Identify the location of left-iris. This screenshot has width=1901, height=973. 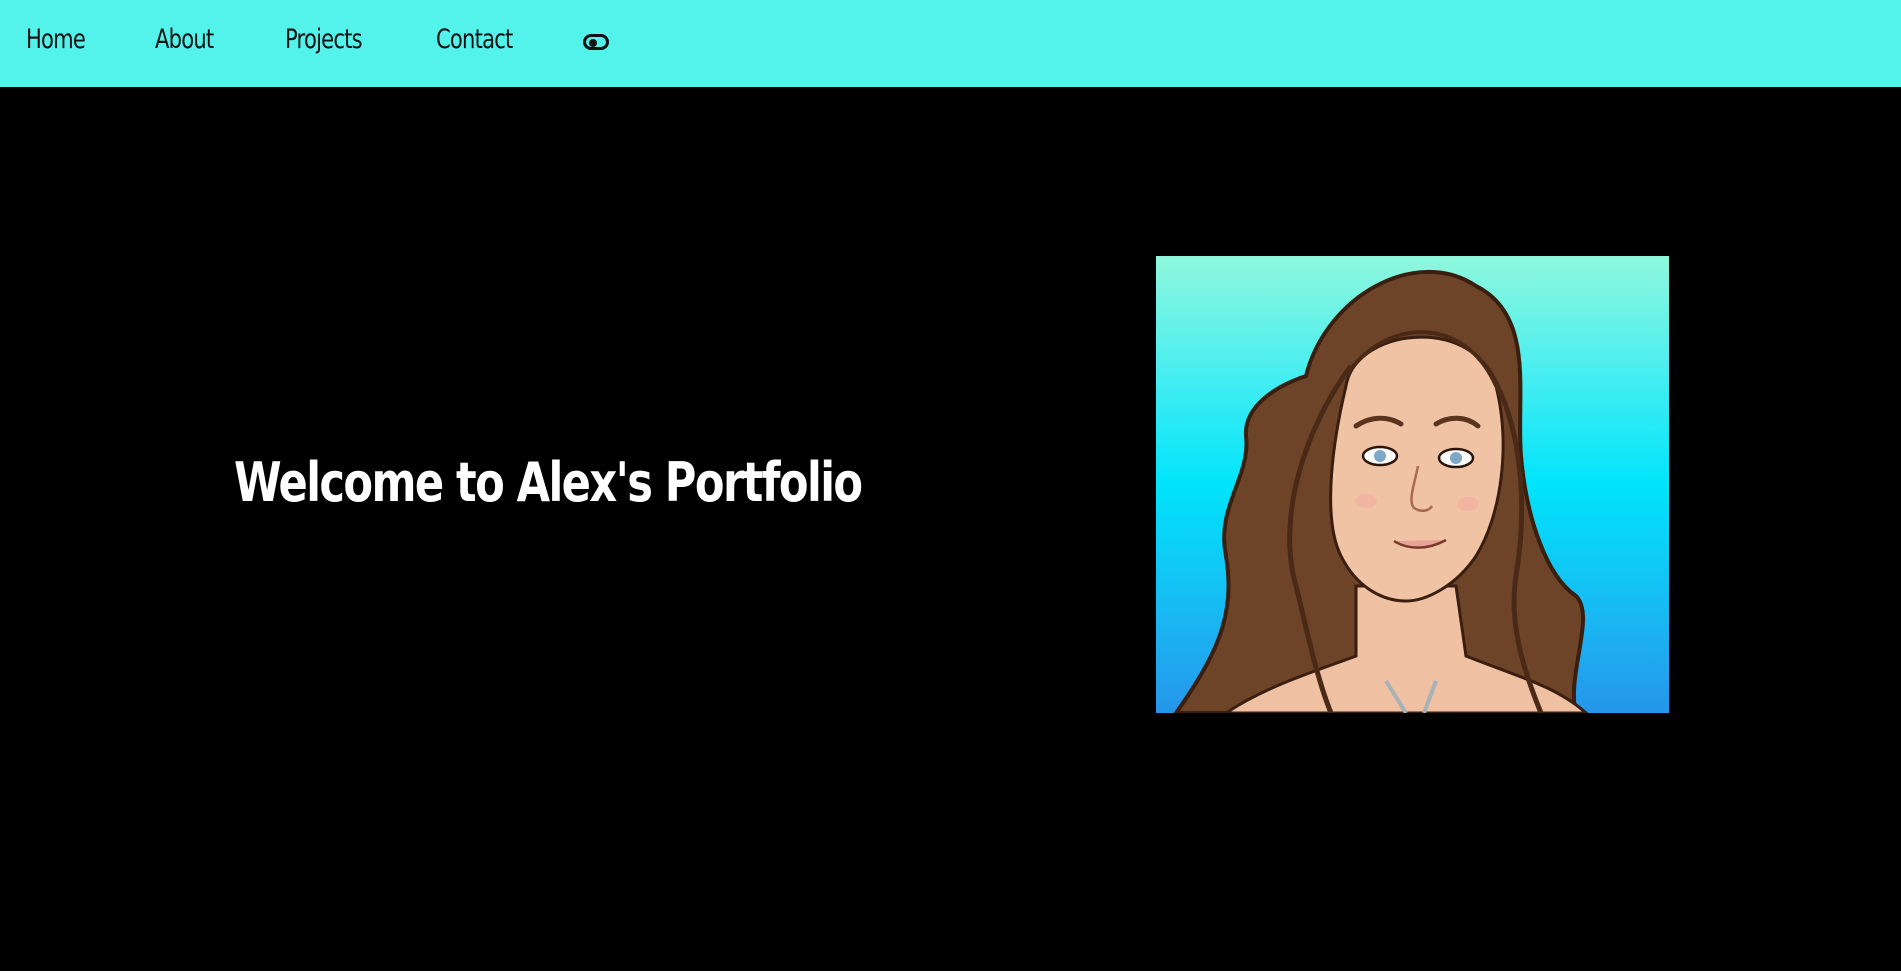
(1380, 456).